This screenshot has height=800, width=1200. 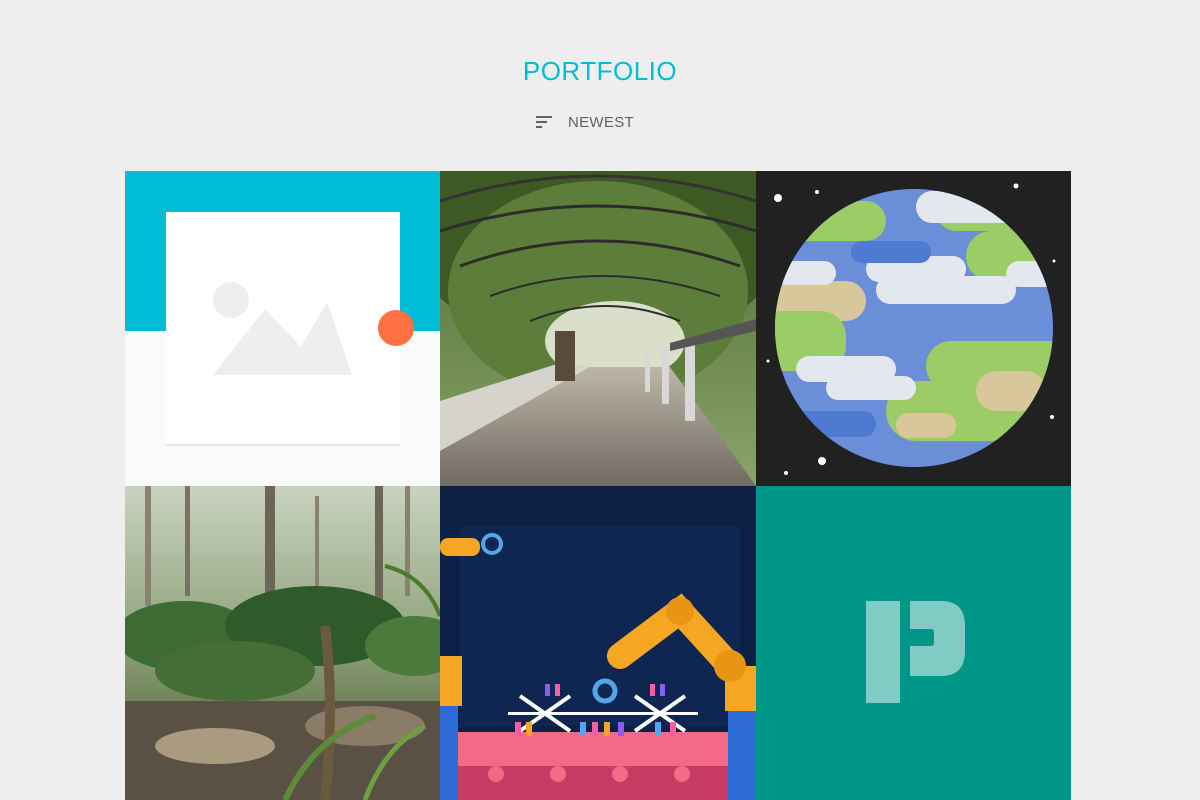 I want to click on tunnel-photo, so click(x=598, y=328).